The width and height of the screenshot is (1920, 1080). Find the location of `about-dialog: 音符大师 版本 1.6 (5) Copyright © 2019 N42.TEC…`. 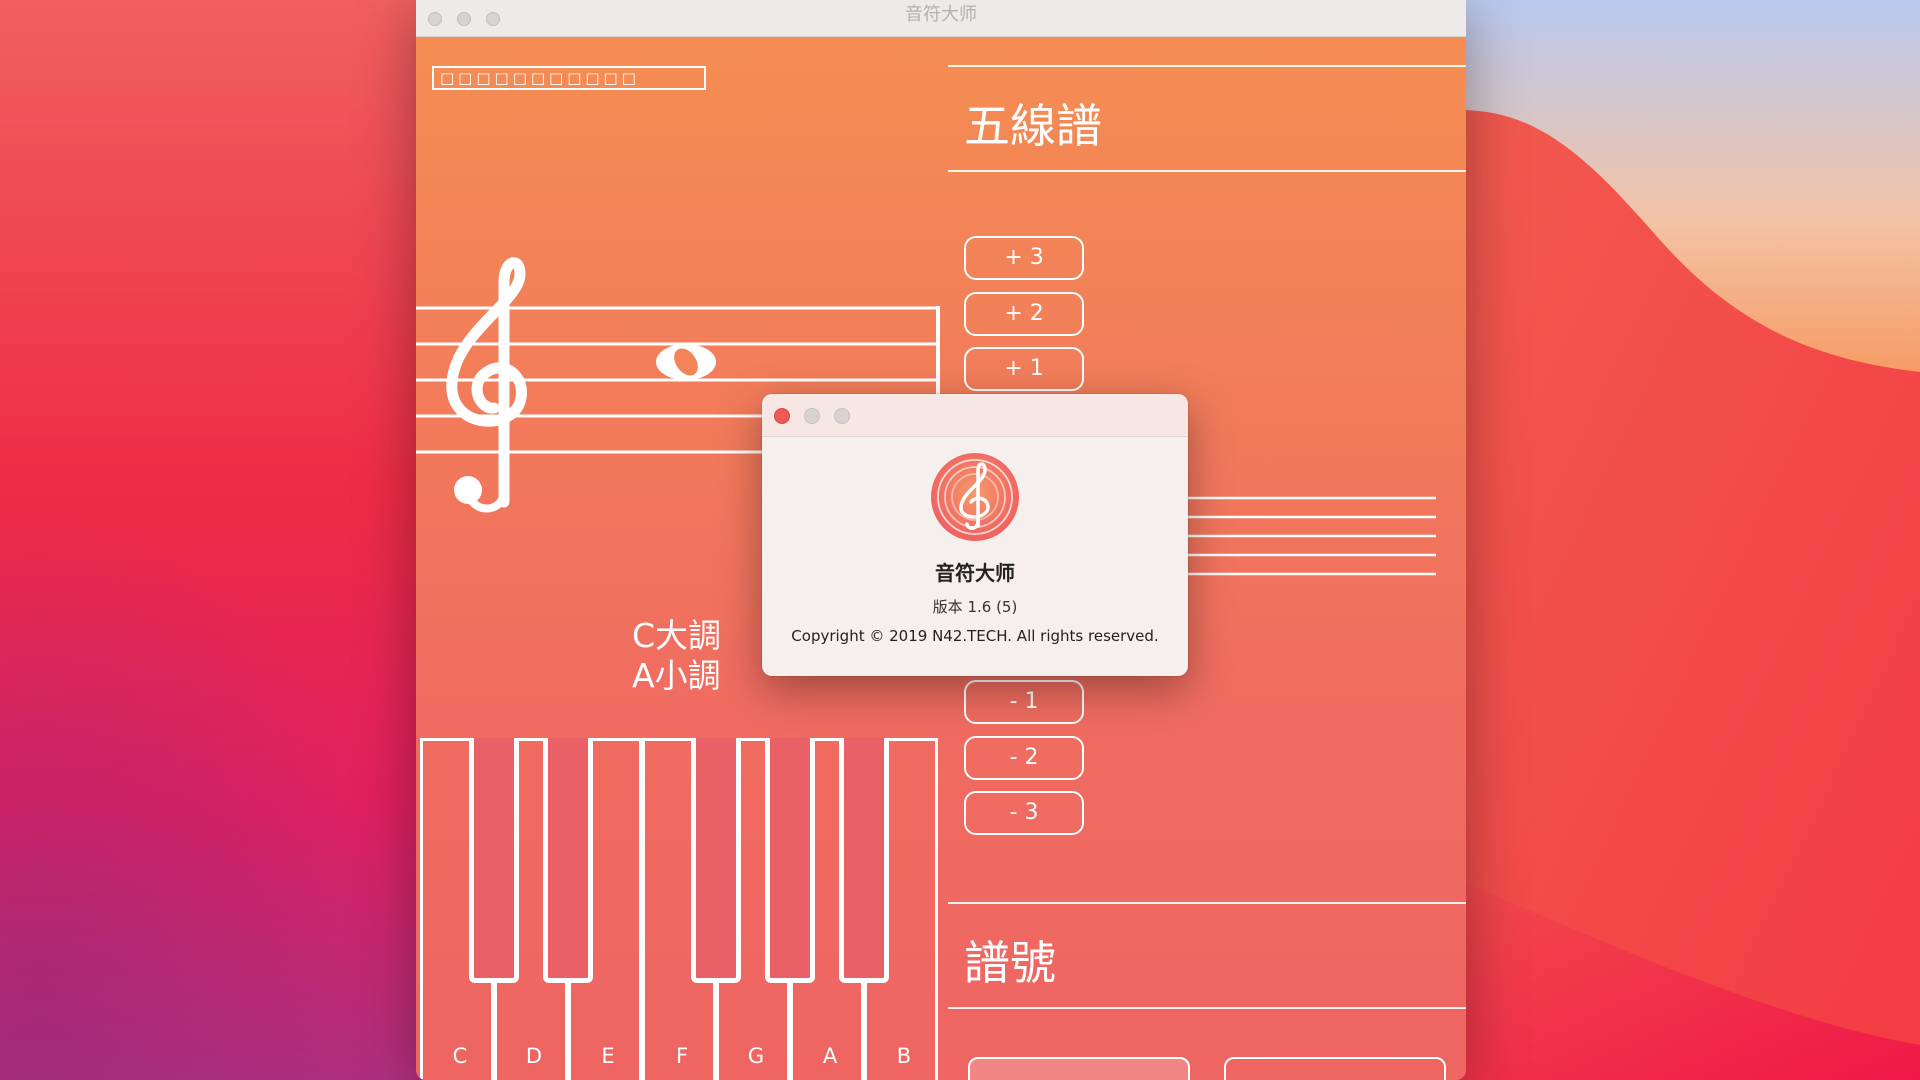

about-dialog: 音符大师 版本 1.6 (5) Copyright © 2019 N42.TEC… is located at coordinates (975, 535).